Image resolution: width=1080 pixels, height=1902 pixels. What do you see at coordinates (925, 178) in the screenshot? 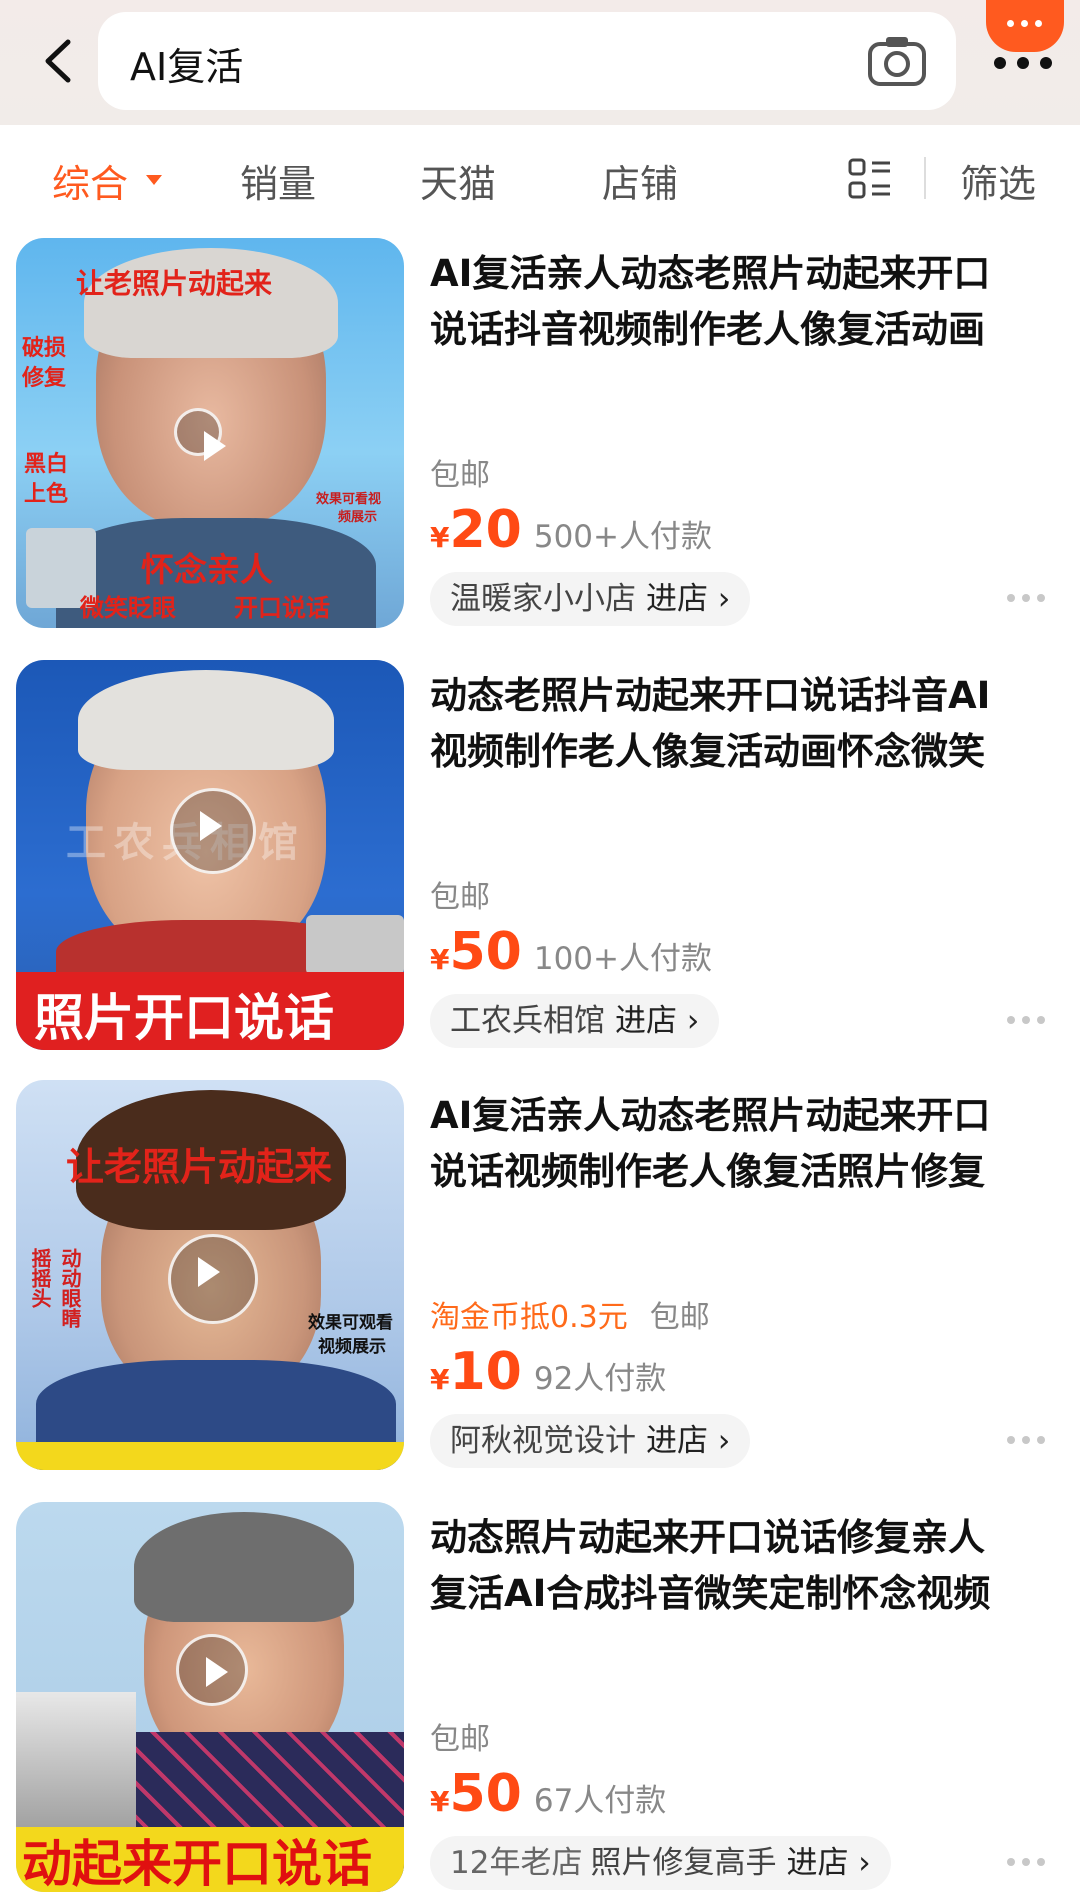
I see `tab-divider` at bounding box center [925, 178].